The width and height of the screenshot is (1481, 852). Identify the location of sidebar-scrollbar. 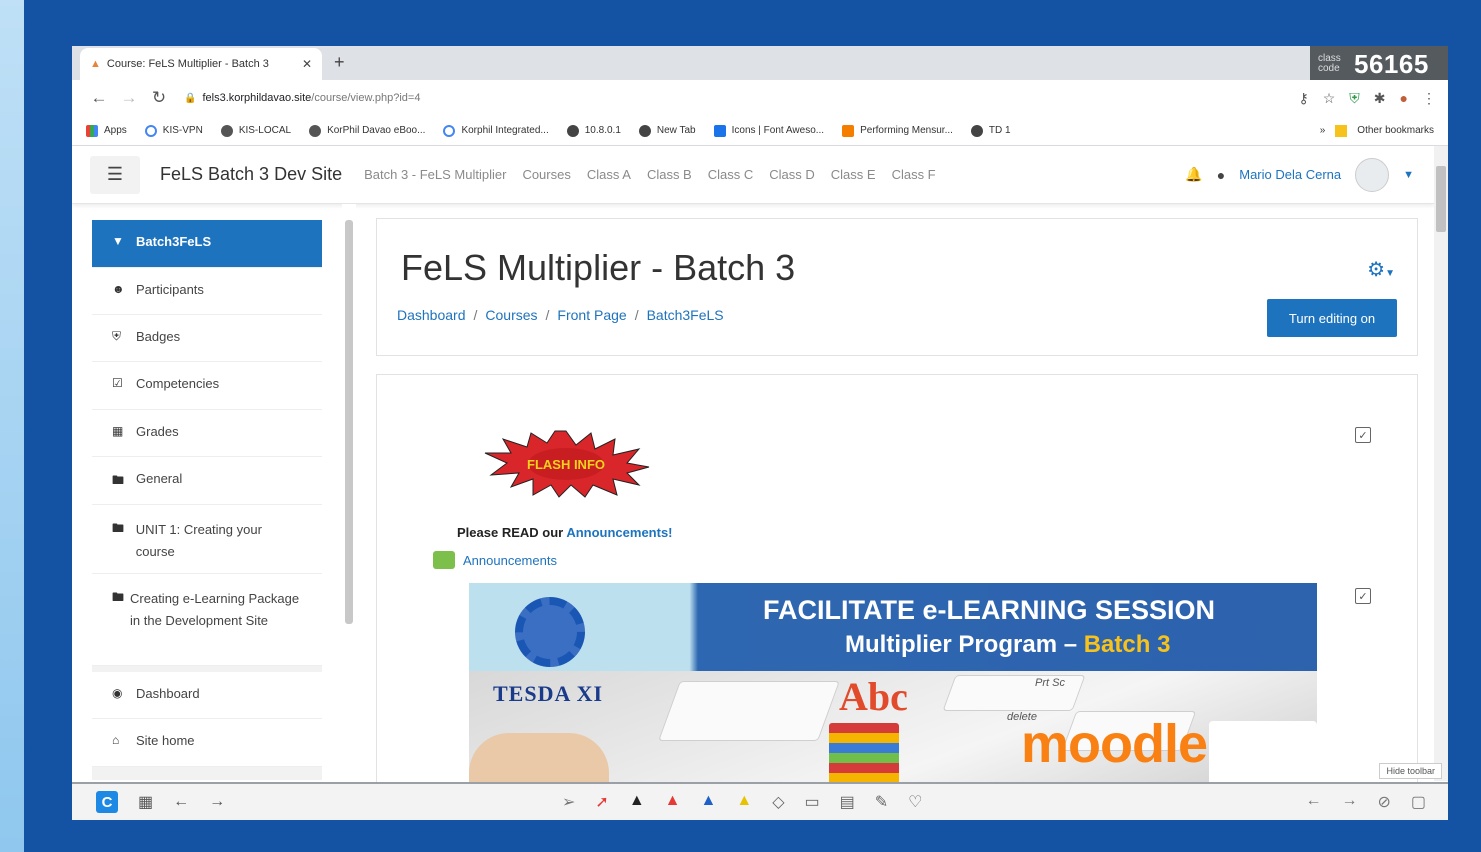
(349, 492).